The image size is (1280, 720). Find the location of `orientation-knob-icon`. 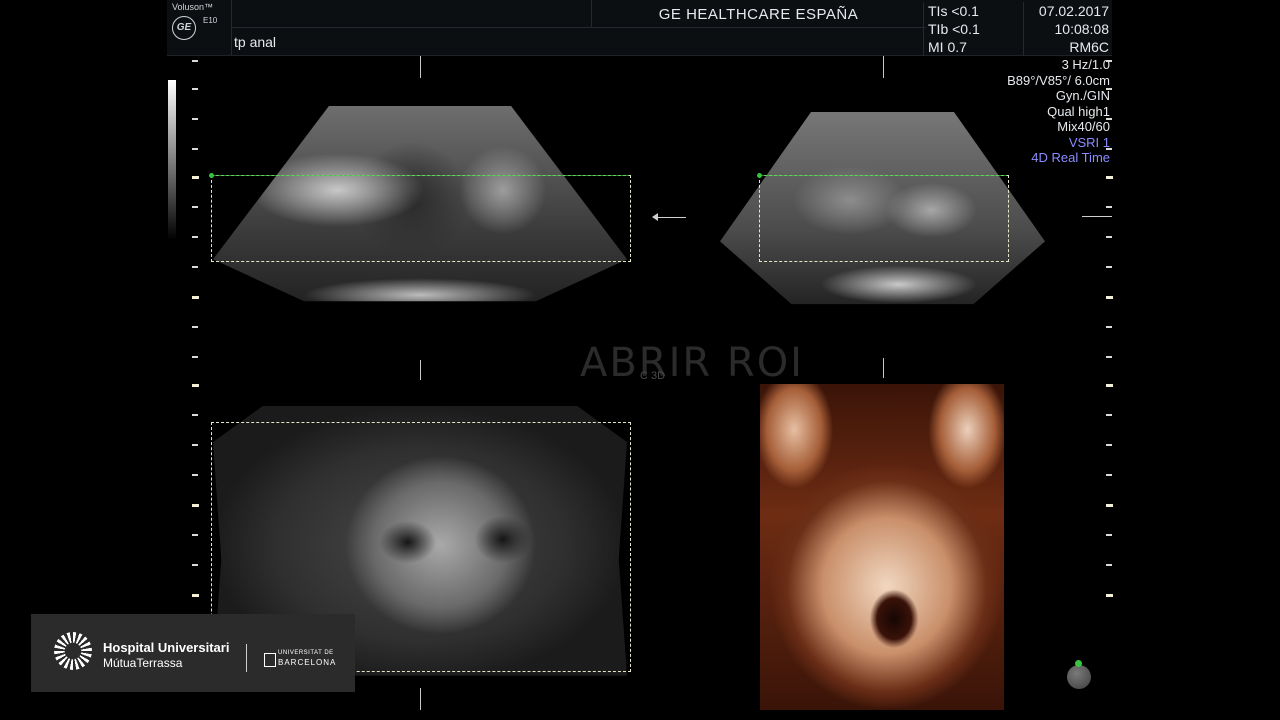

orientation-knob-icon is located at coordinates (1079, 677).